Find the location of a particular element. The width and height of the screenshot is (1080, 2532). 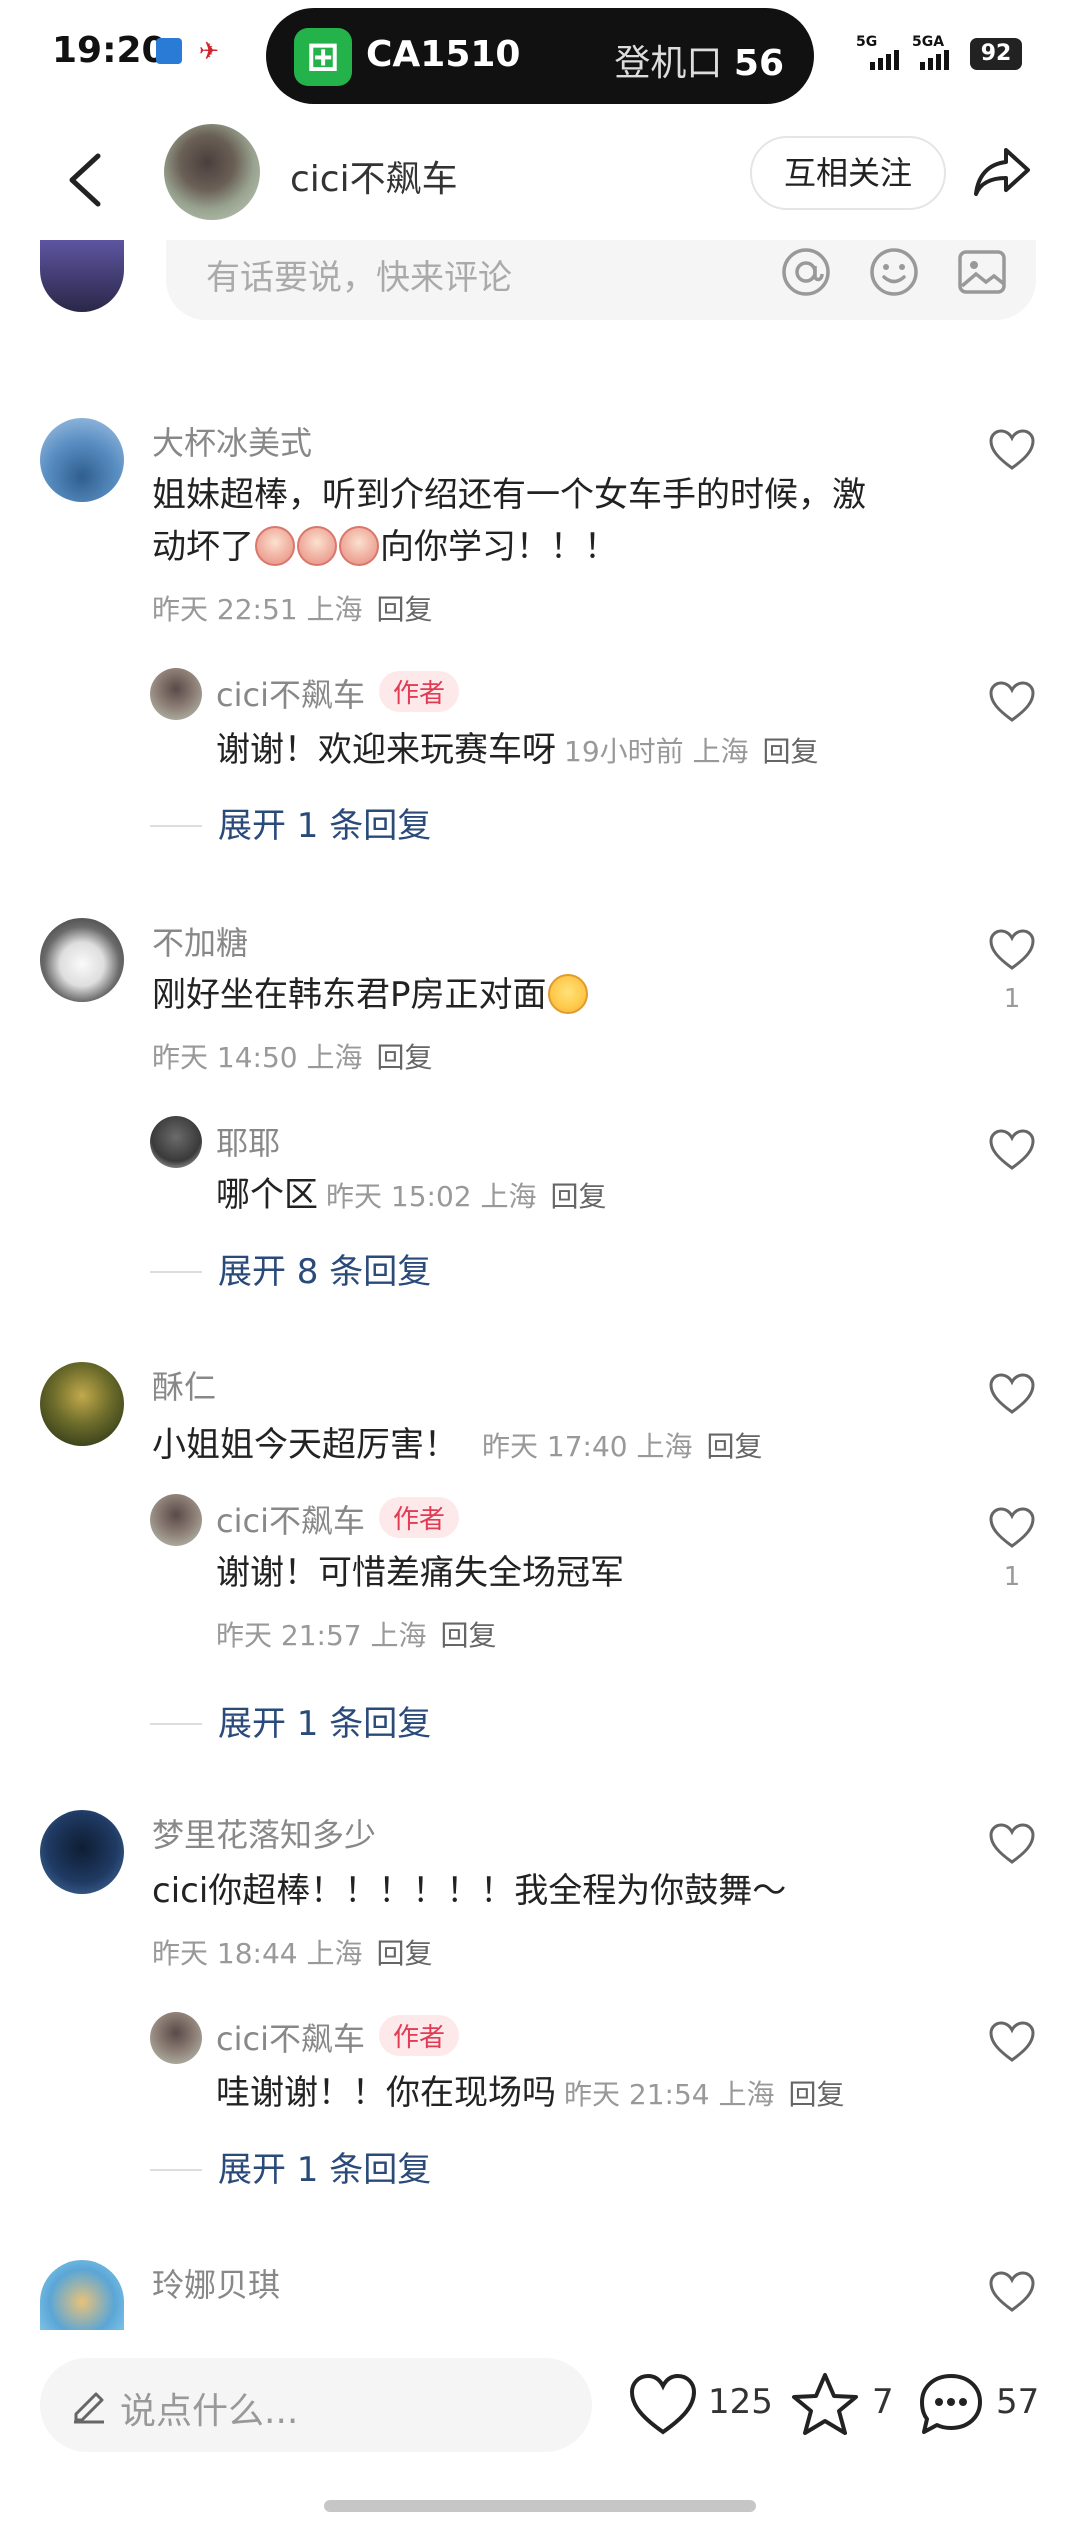

share-icon is located at coordinates (1002, 172).